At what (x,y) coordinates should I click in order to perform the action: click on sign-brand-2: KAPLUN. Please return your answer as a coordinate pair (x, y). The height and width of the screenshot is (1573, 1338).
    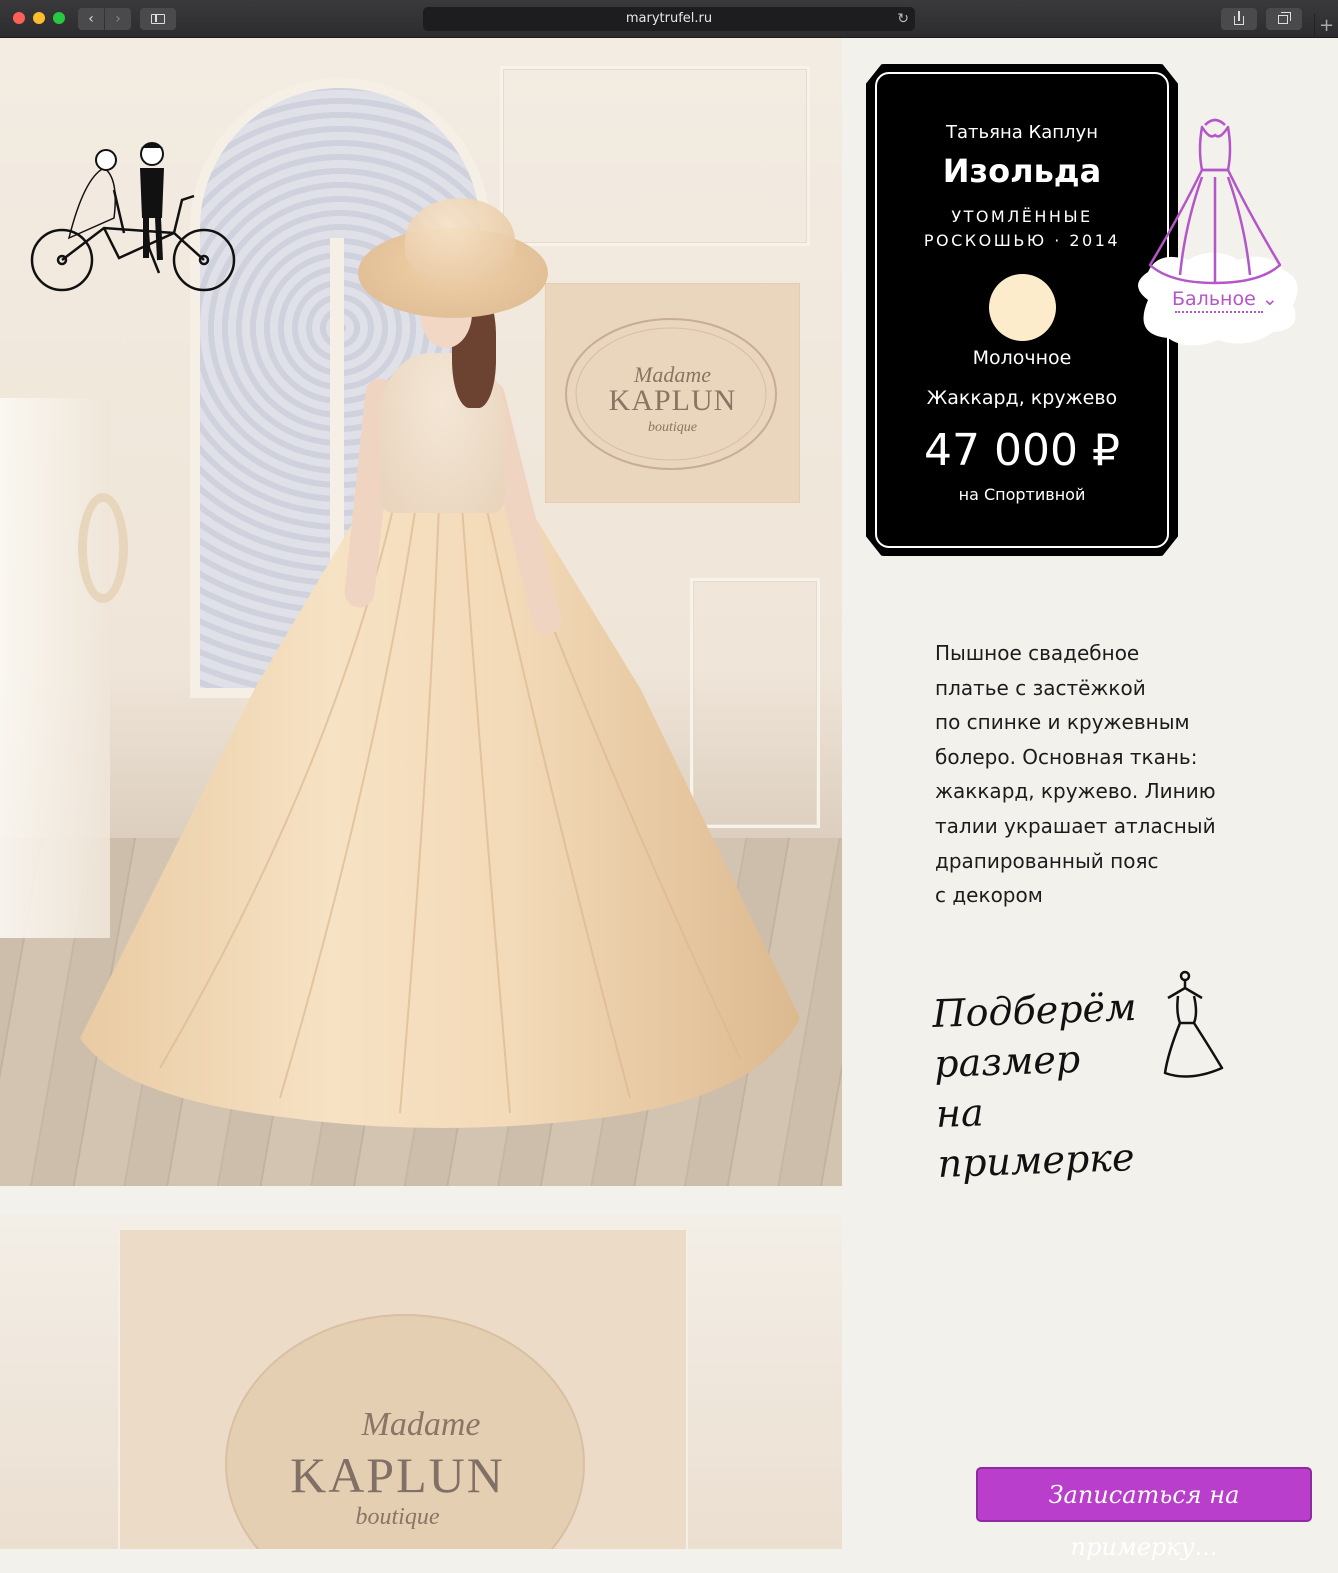
    Looking at the image, I should click on (397, 1475).